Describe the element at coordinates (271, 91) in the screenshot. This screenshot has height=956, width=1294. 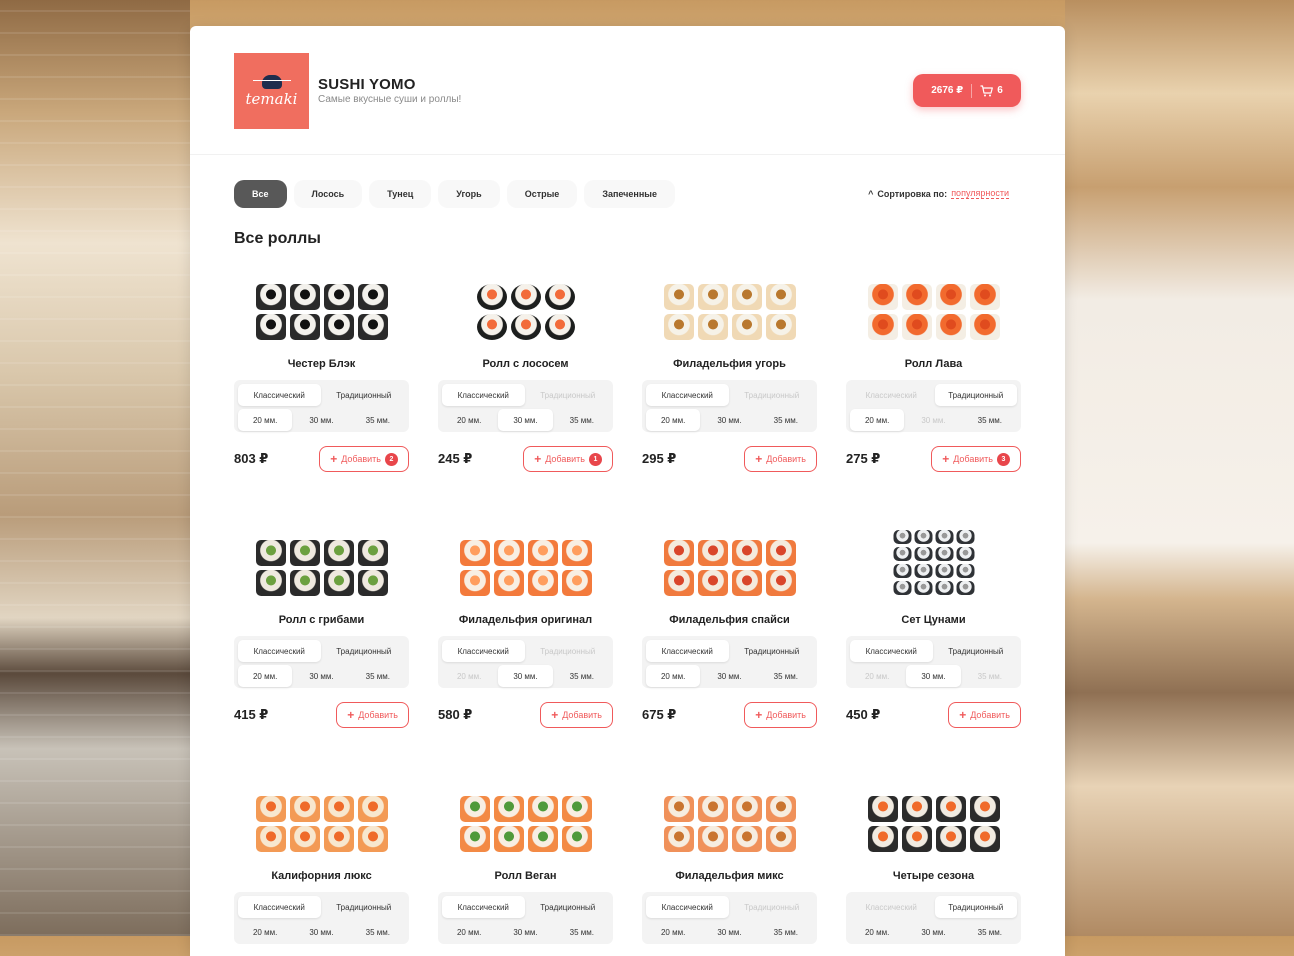
I see `brand-logo: temaki` at that location.